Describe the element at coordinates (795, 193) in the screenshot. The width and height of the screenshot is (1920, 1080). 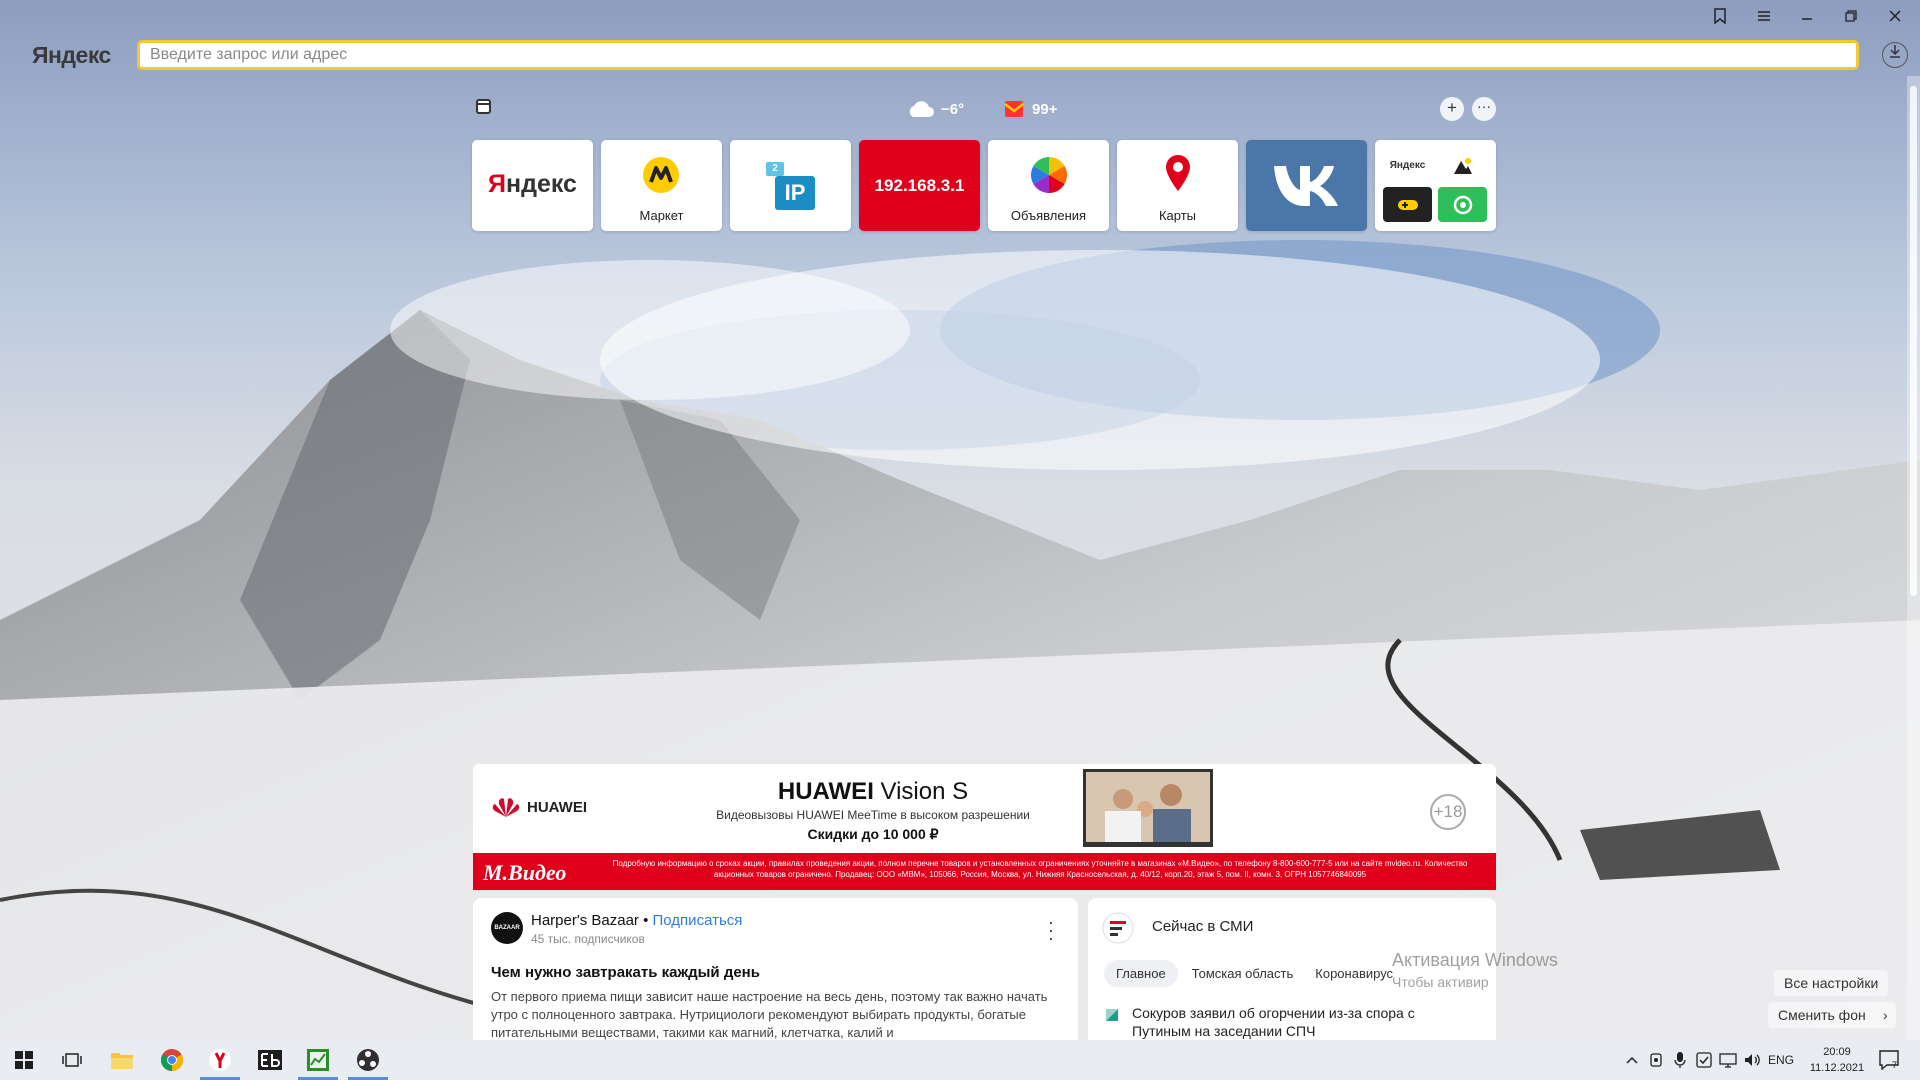
I see `2ip-icon: IP` at that location.